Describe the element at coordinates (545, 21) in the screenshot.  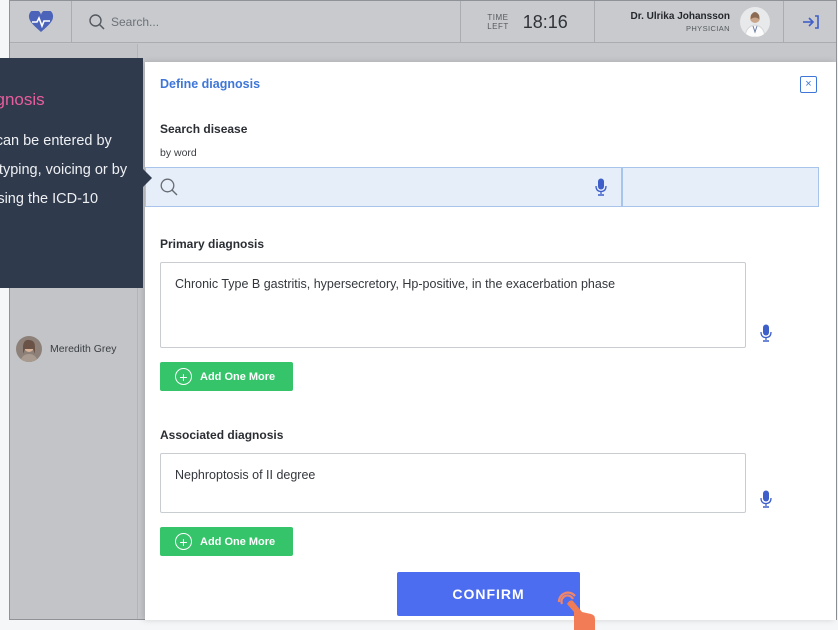
I see `time-left-value: 18:16` at that location.